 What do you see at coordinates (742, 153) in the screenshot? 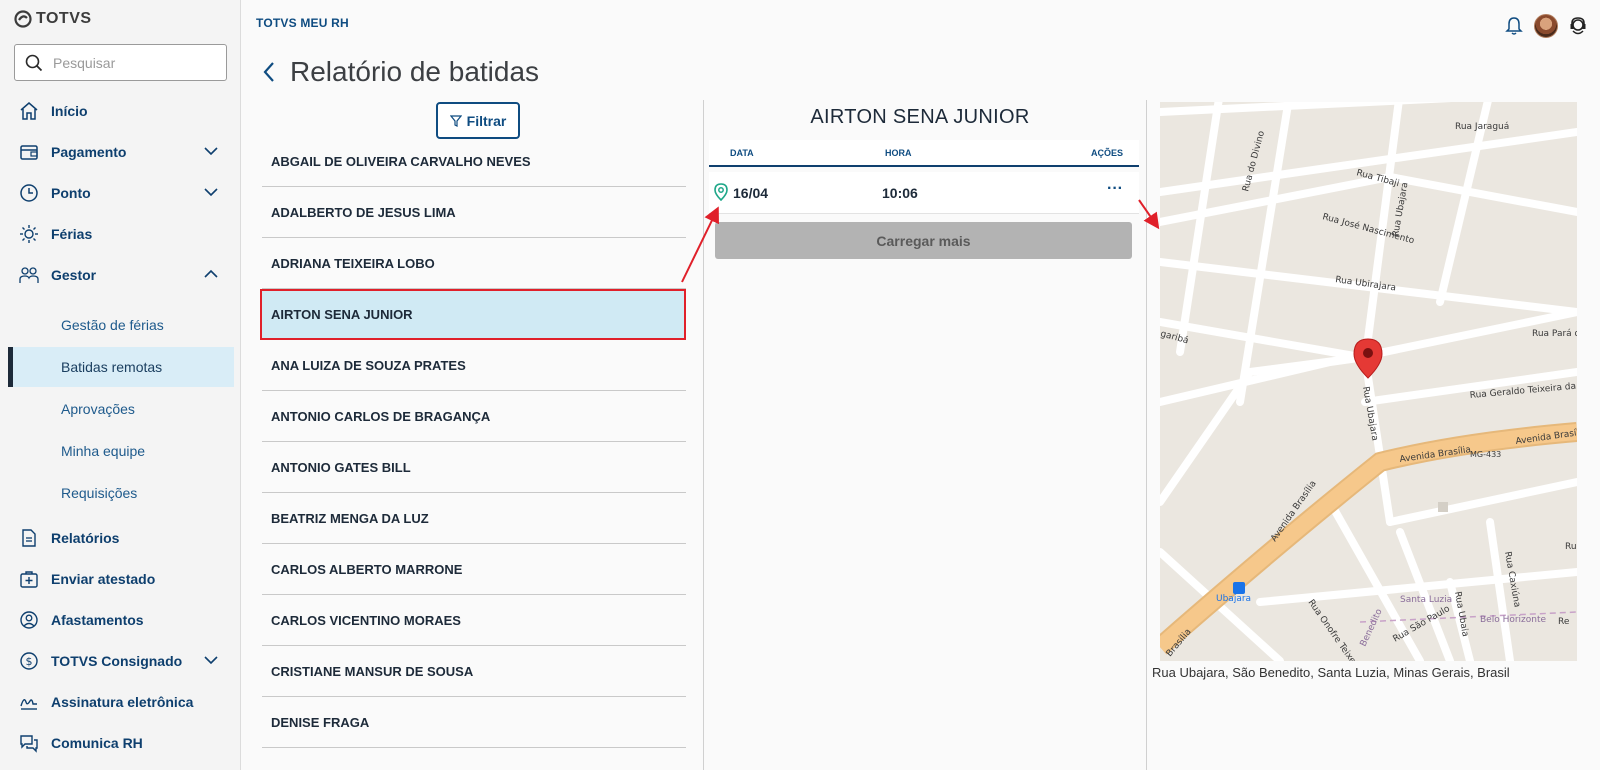
I see `column-header-date: DATA` at bounding box center [742, 153].